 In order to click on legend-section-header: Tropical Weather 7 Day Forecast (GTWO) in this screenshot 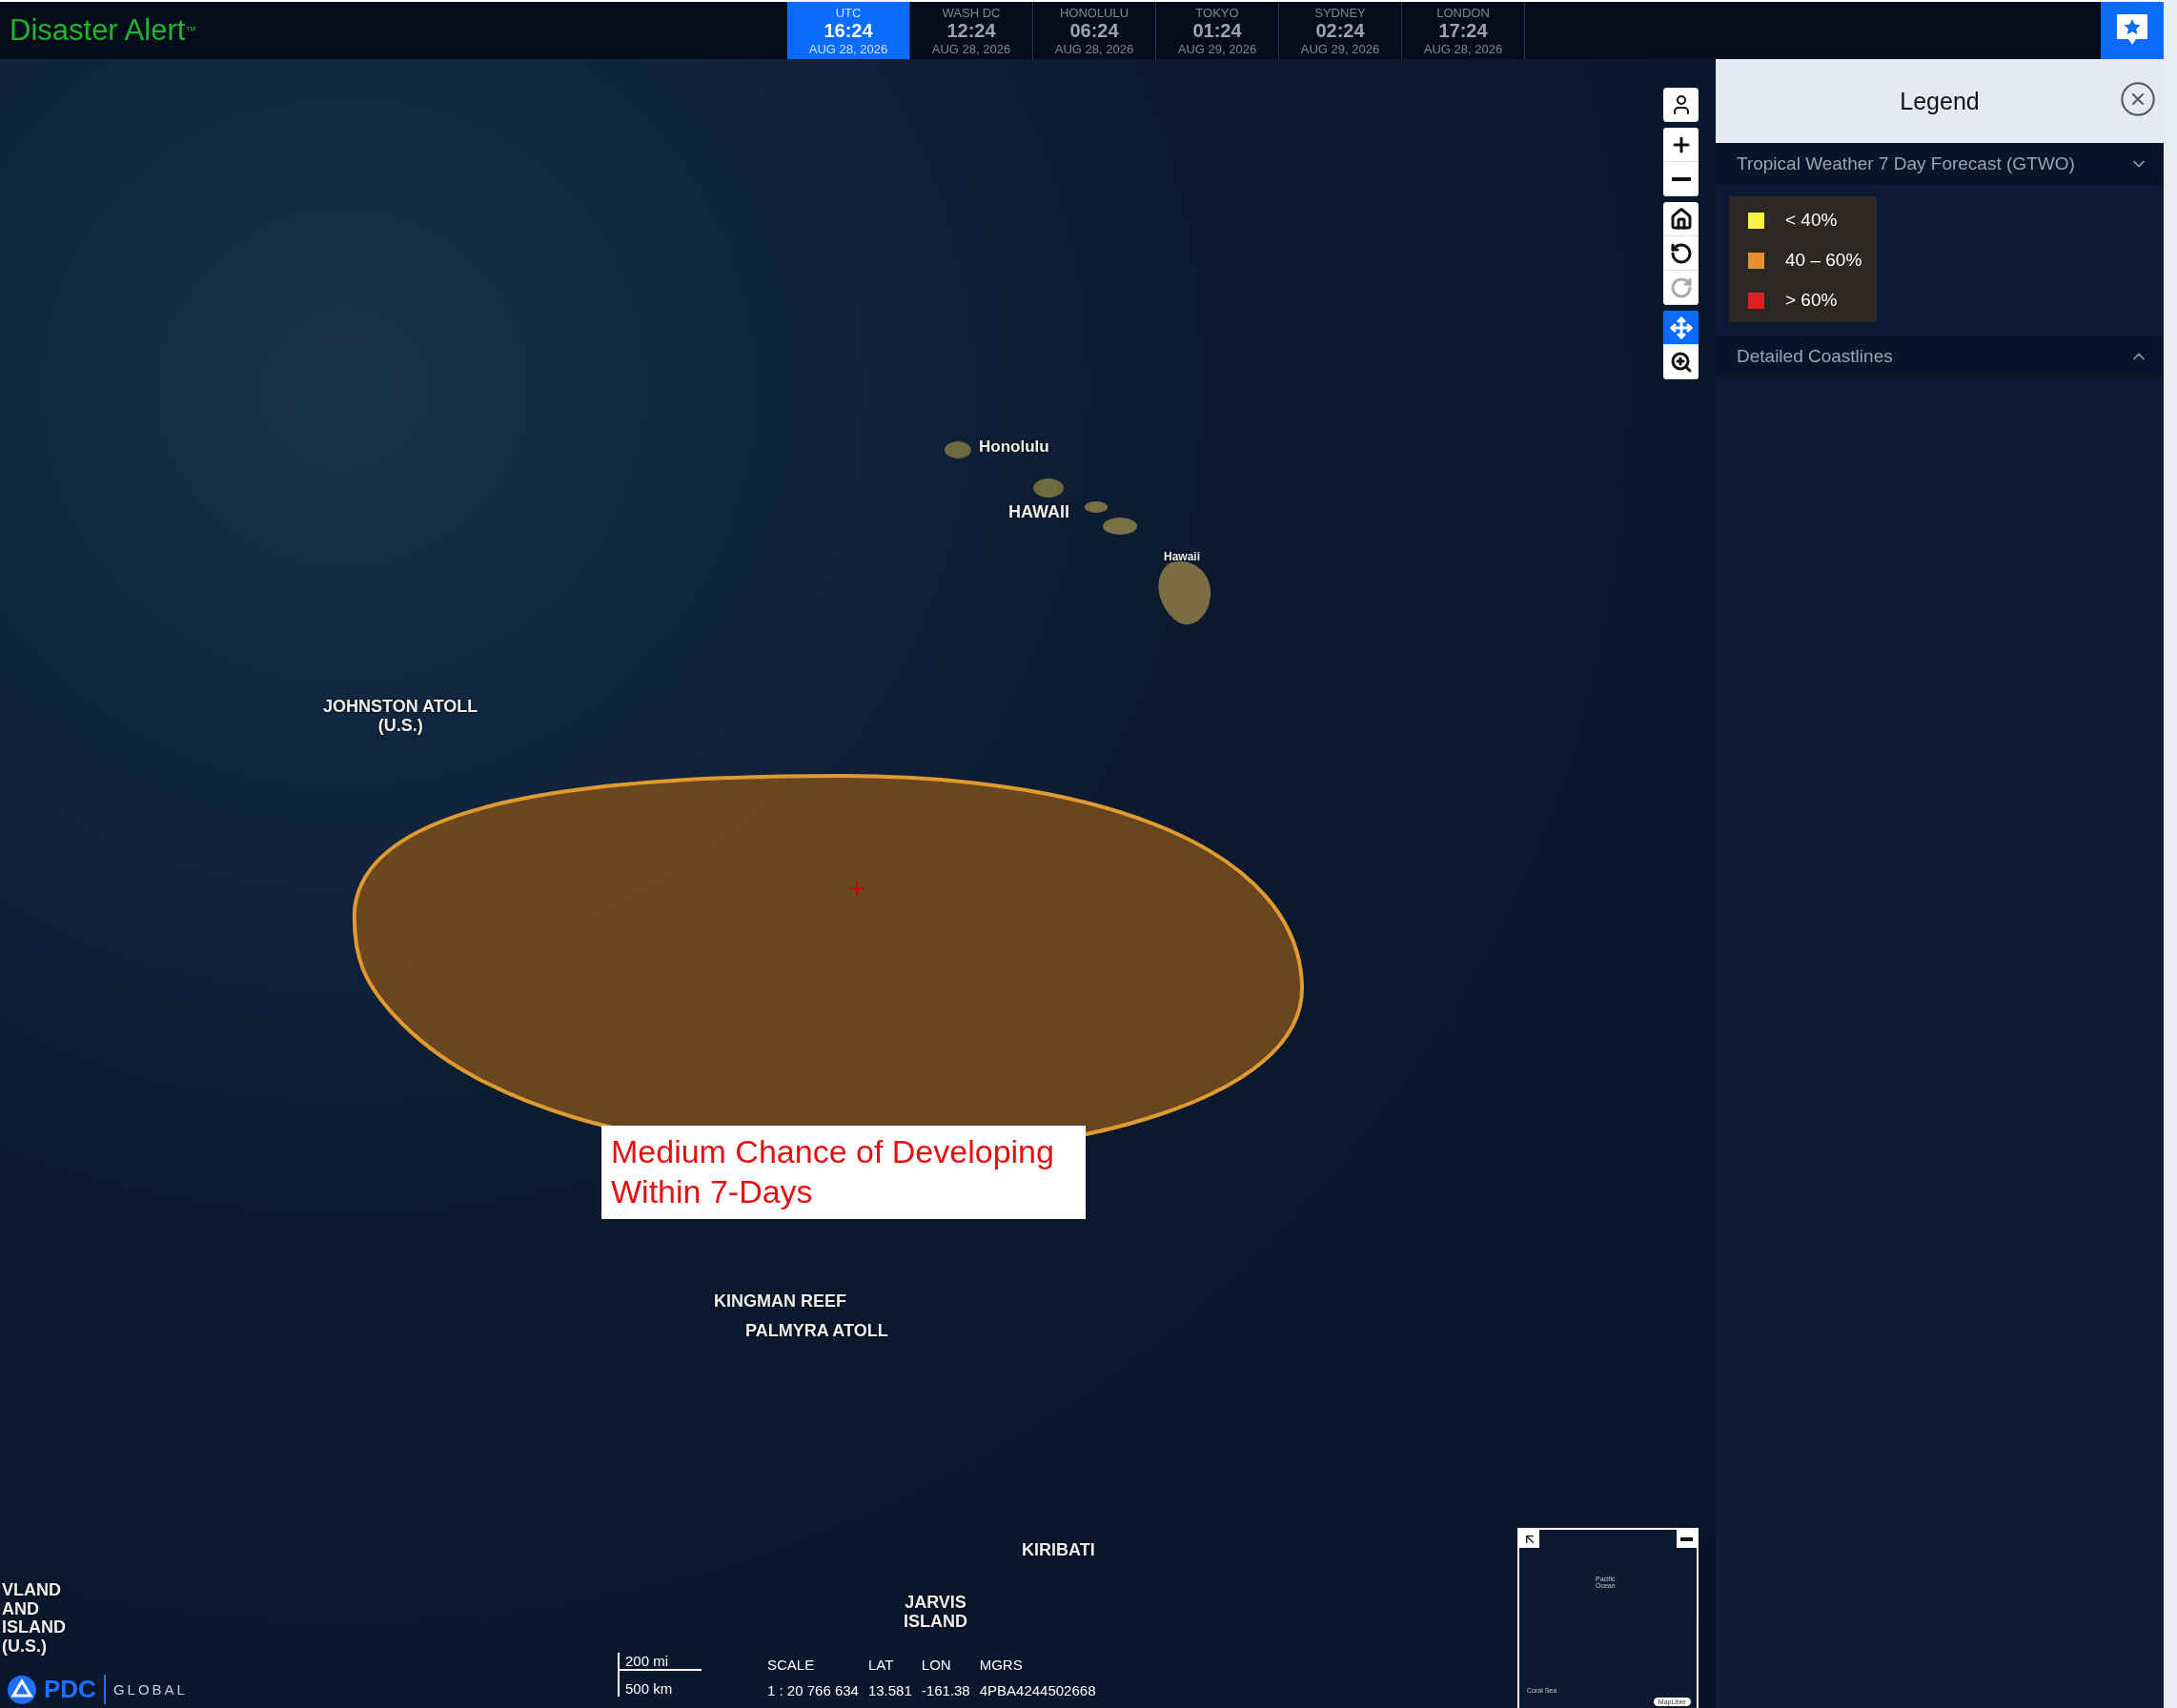, I will do `click(1940, 164)`.